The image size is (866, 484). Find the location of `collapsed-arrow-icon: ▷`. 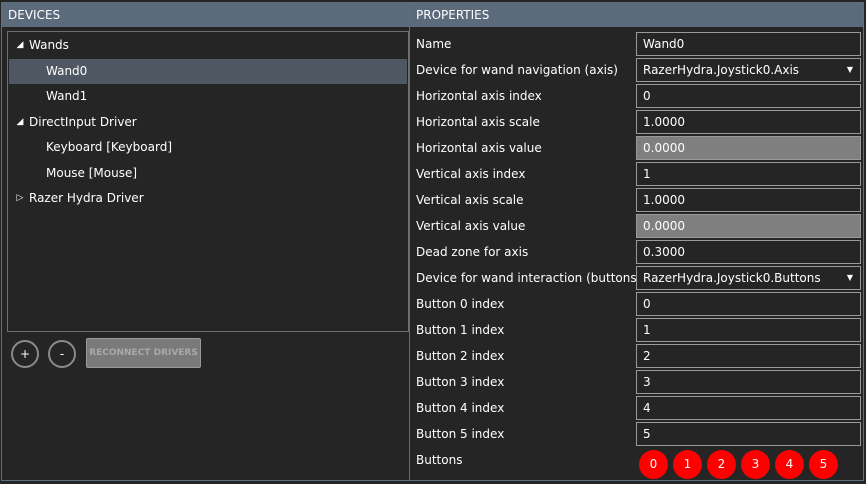

collapsed-arrow-icon: ▷ is located at coordinates (20, 198).